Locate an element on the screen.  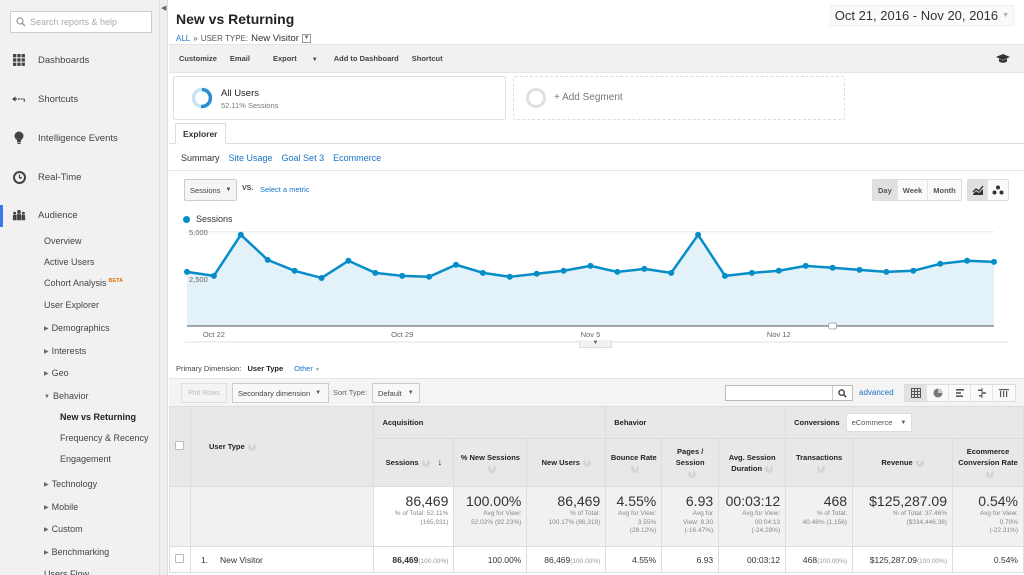
nav-mobile: ▶ Mobile is located at coordinates (61, 507).